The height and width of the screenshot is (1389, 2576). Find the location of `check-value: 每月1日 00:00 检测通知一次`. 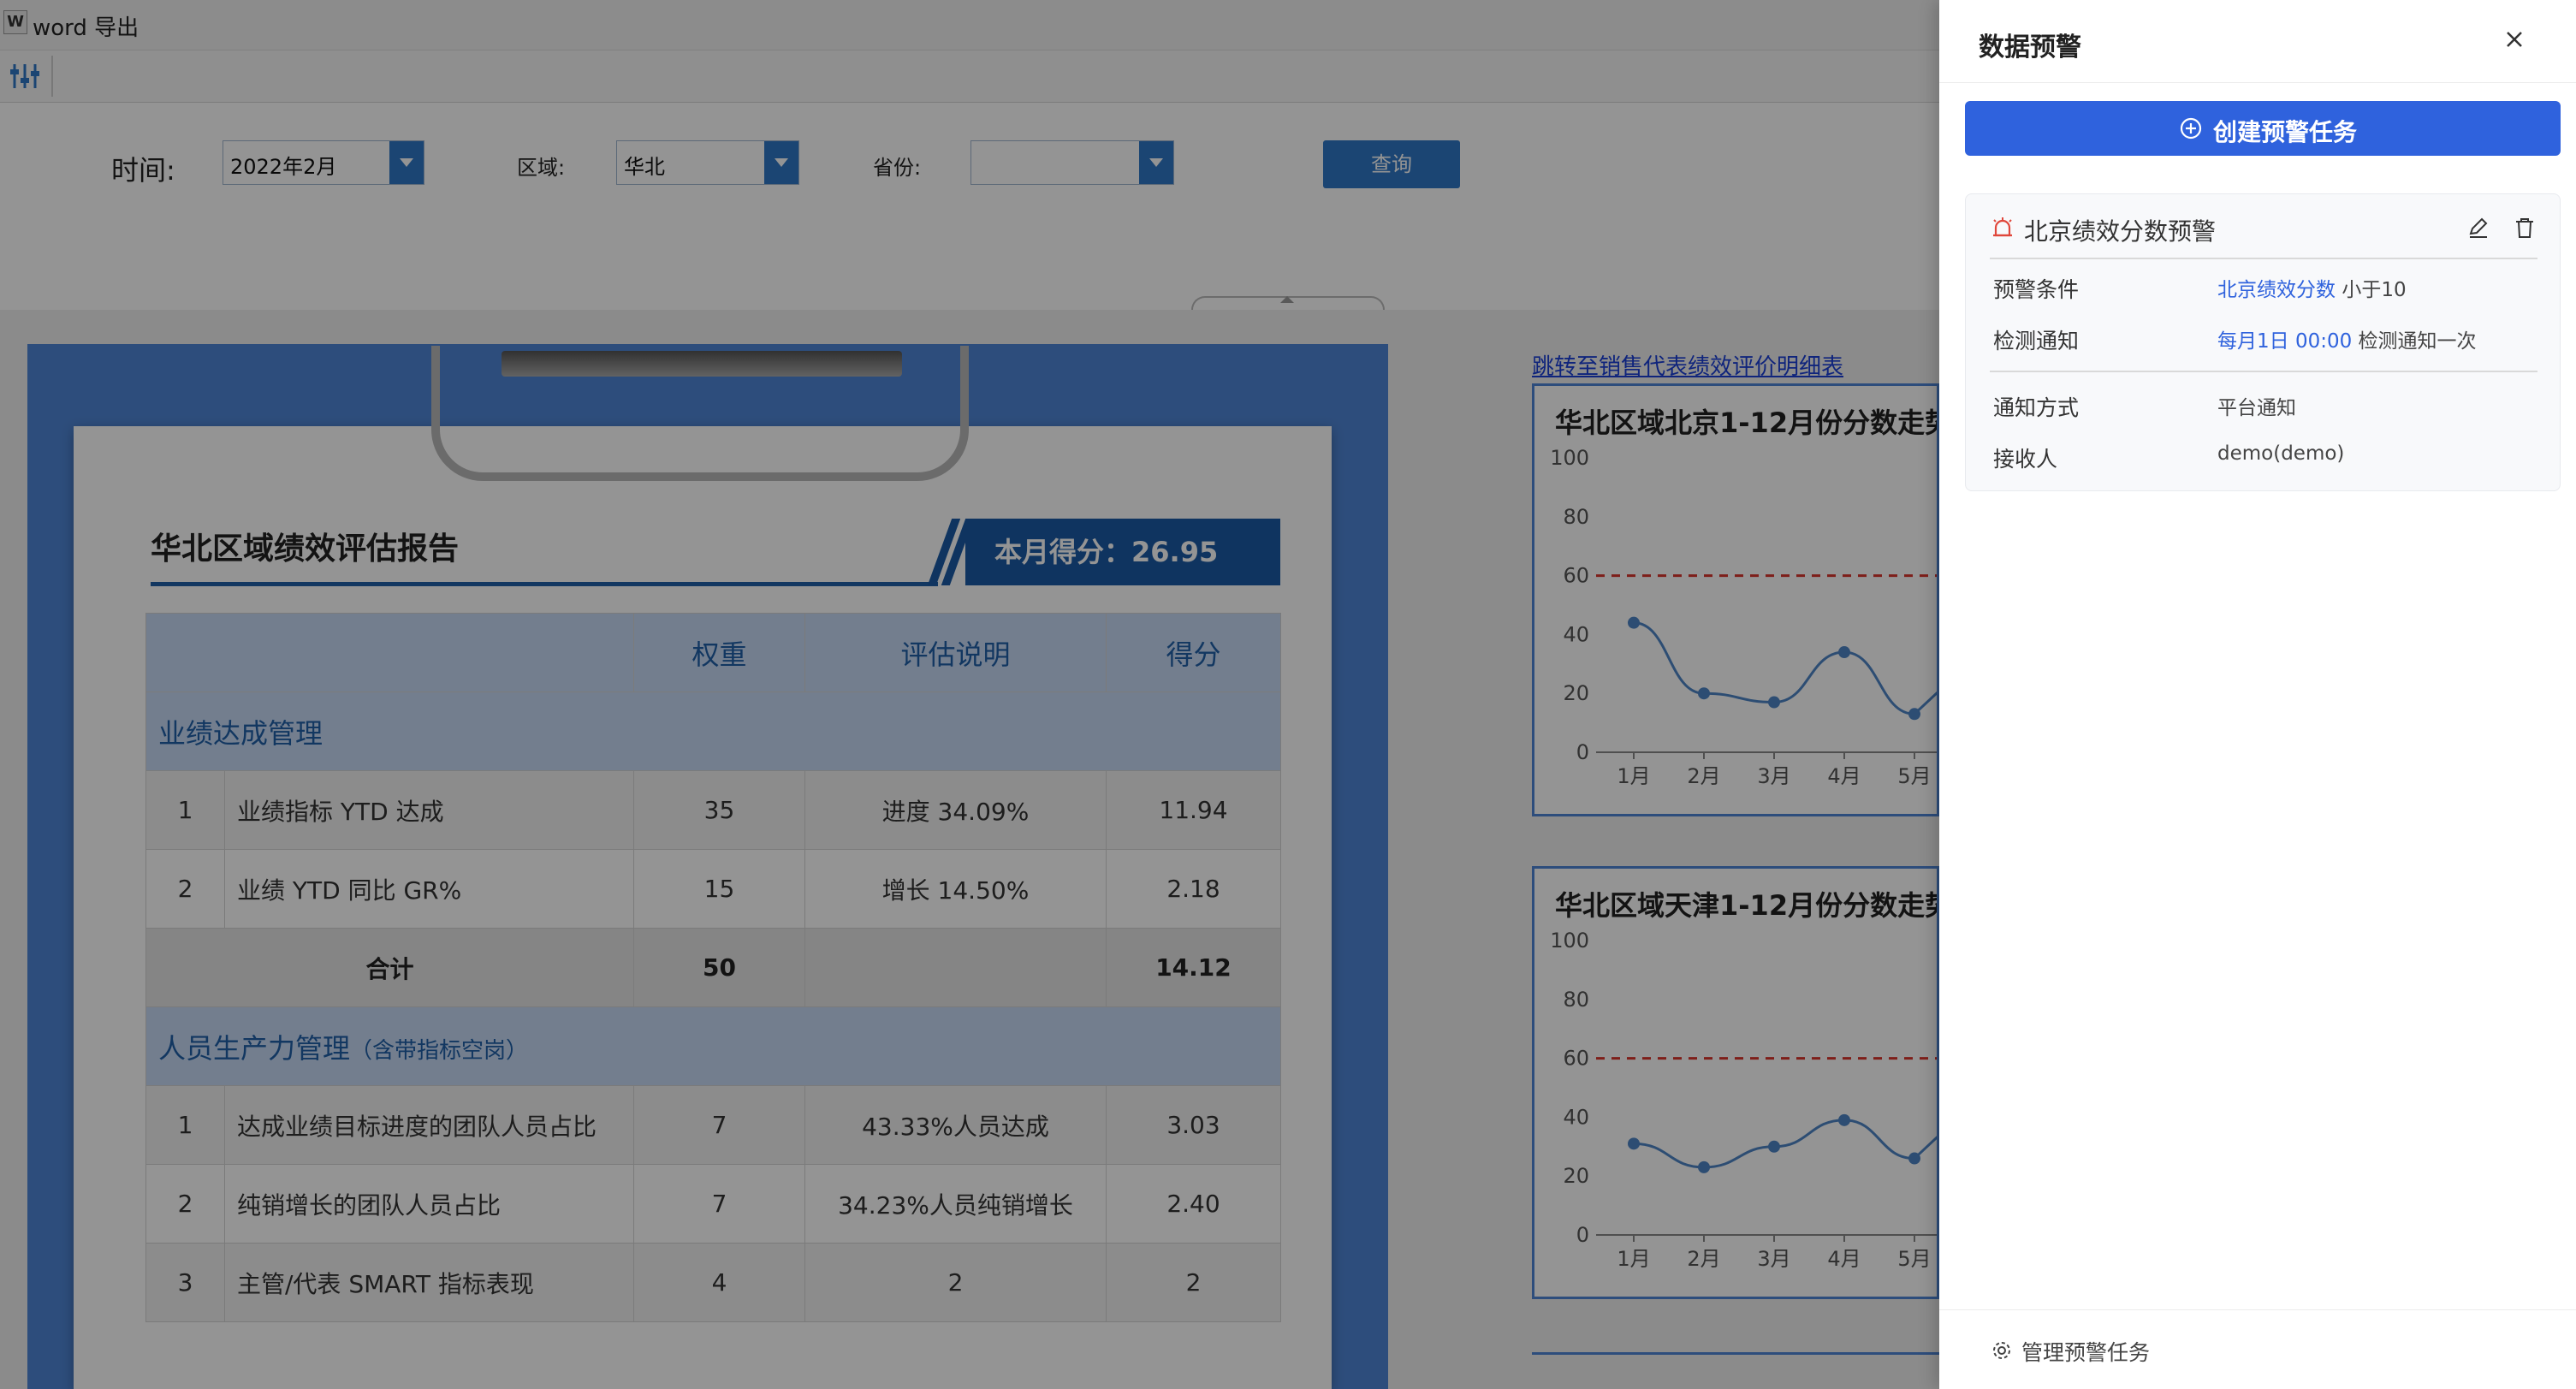

check-value: 每月1日 00:00 检测通知一次 is located at coordinates (2347, 338).